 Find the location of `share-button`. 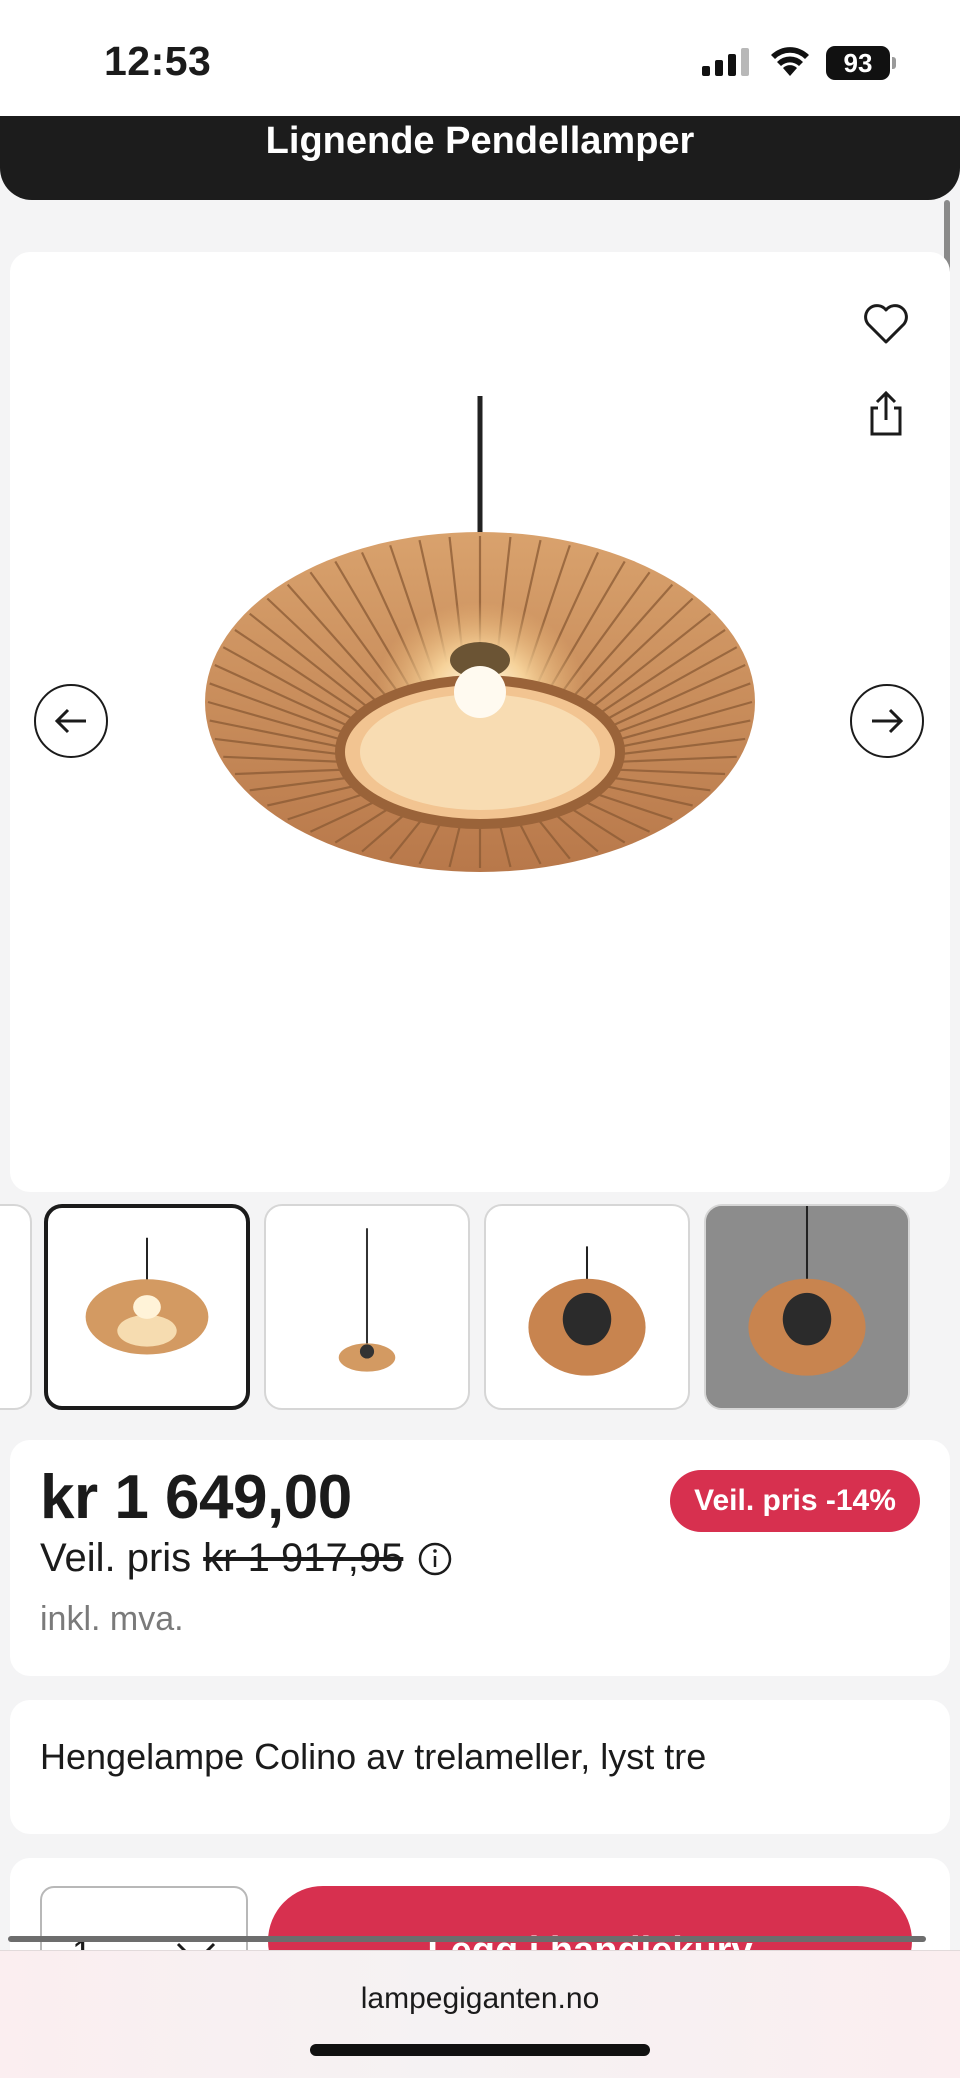

share-button is located at coordinates (886, 414).